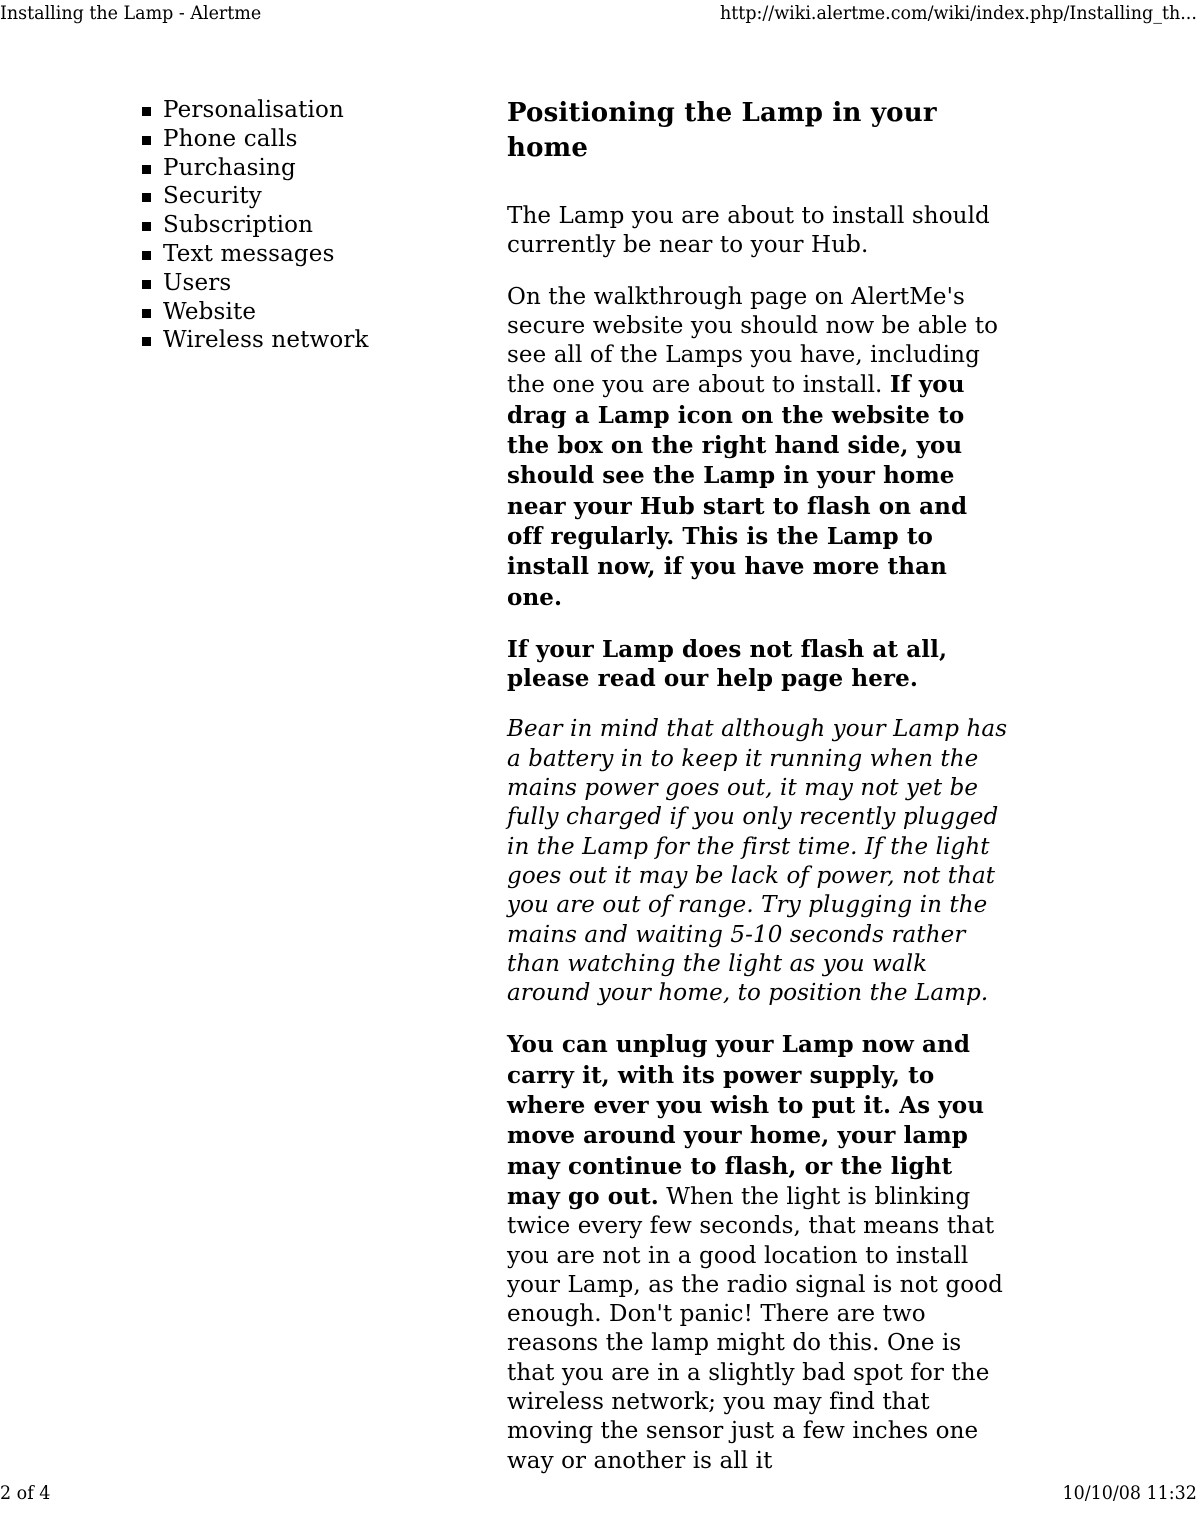 This screenshot has height=1519, width=1197. Describe the element at coordinates (722, 130) in the screenshot. I see `page-title: Positioning the Lamp in your home` at that location.